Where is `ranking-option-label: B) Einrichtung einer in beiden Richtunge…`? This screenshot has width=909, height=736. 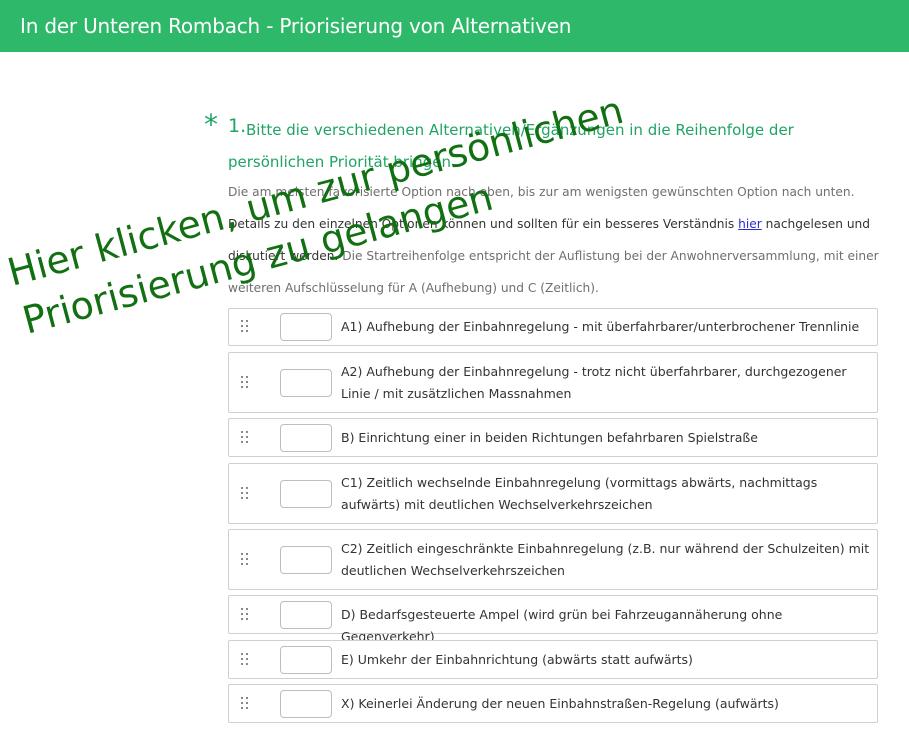
ranking-option-label: B) Einrichtung einer in beiden Richtunge… is located at coordinates (549, 437).